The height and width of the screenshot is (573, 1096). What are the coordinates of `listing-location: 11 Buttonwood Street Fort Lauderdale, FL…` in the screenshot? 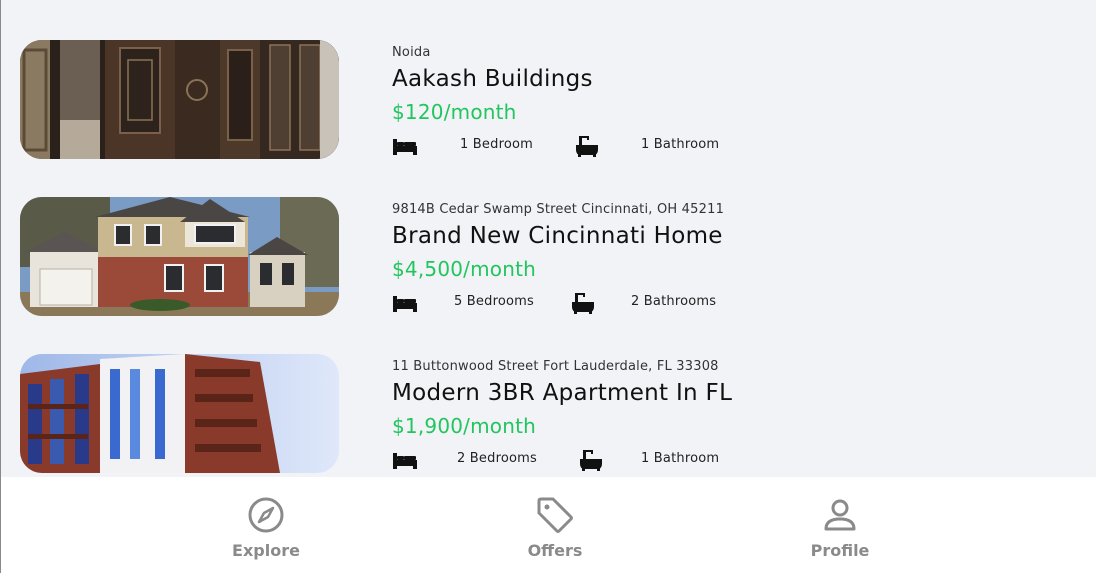 It's located at (555, 366).